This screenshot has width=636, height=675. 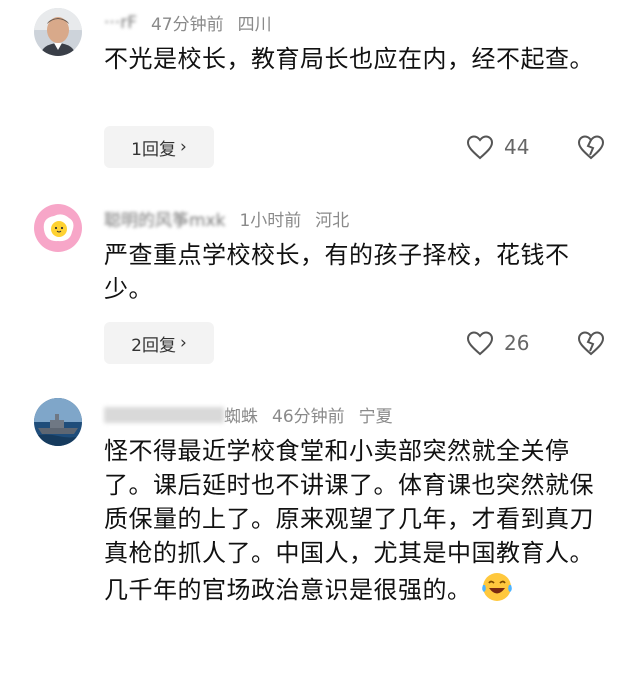 What do you see at coordinates (497, 587) in the screenshot?
I see `laughing-crying-emoji-icon` at bounding box center [497, 587].